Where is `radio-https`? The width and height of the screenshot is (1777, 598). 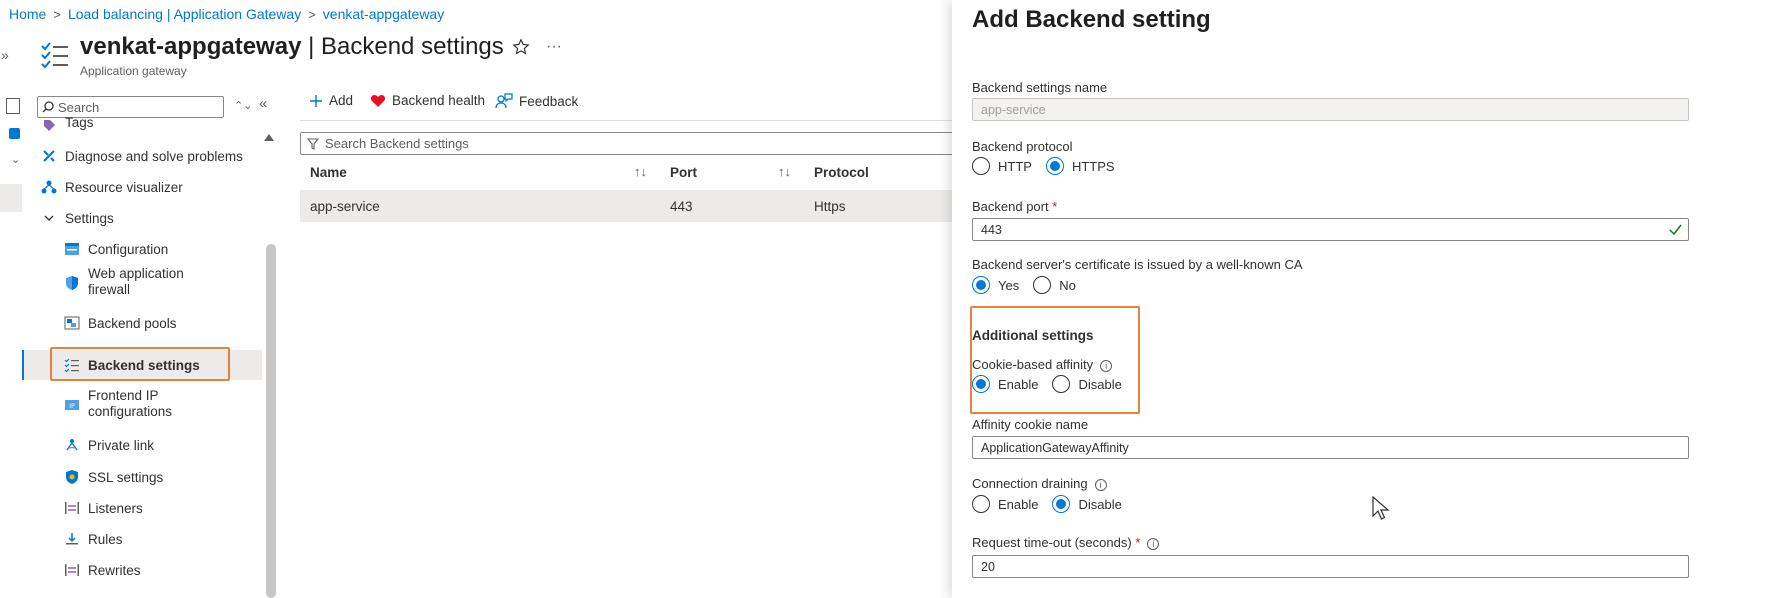 radio-https is located at coordinates (1054, 166).